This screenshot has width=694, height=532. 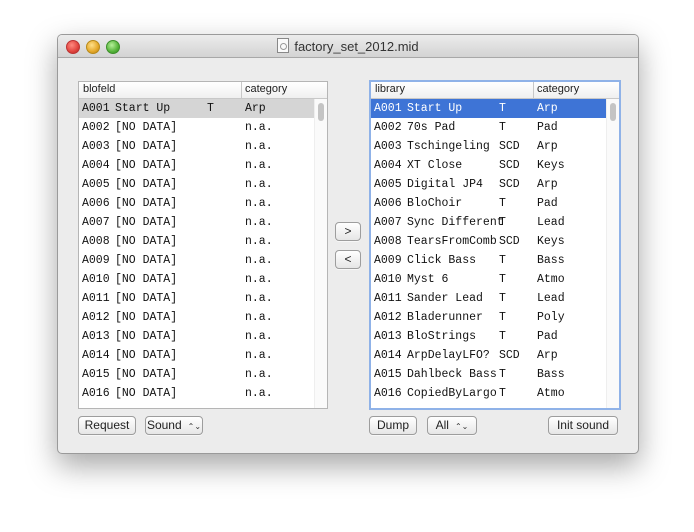 What do you see at coordinates (197, 317) in the screenshot?
I see `list-row: A012 [NO DATA] n.a.` at bounding box center [197, 317].